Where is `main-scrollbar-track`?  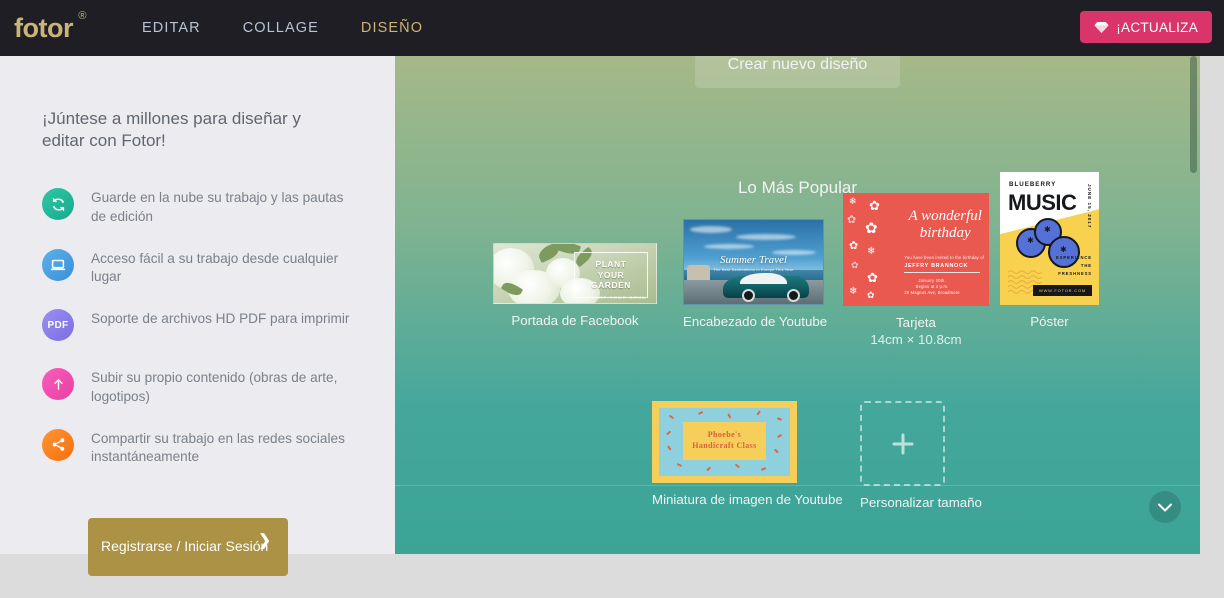 main-scrollbar-track is located at coordinates (1193, 305).